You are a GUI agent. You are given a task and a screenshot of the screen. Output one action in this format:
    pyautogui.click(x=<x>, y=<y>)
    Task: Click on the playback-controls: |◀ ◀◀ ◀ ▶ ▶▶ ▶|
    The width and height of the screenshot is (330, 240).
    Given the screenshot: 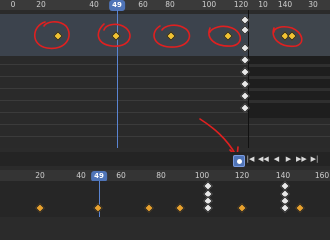 What is the action you would take?
    pyautogui.click(x=286, y=159)
    